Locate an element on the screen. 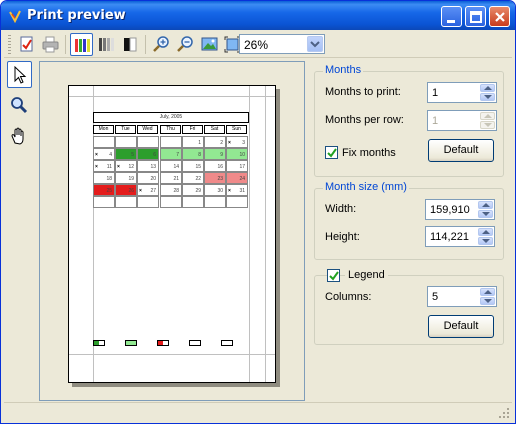 This screenshot has width=516, height=424. day-name: Thu is located at coordinates (170, 129).